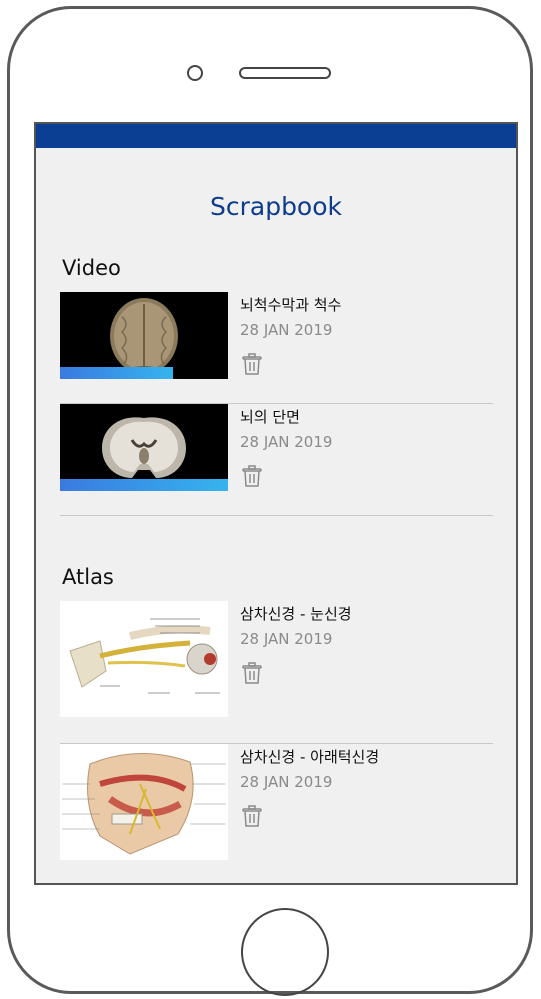  I want to click on speaker-grille, so click(285, 73).